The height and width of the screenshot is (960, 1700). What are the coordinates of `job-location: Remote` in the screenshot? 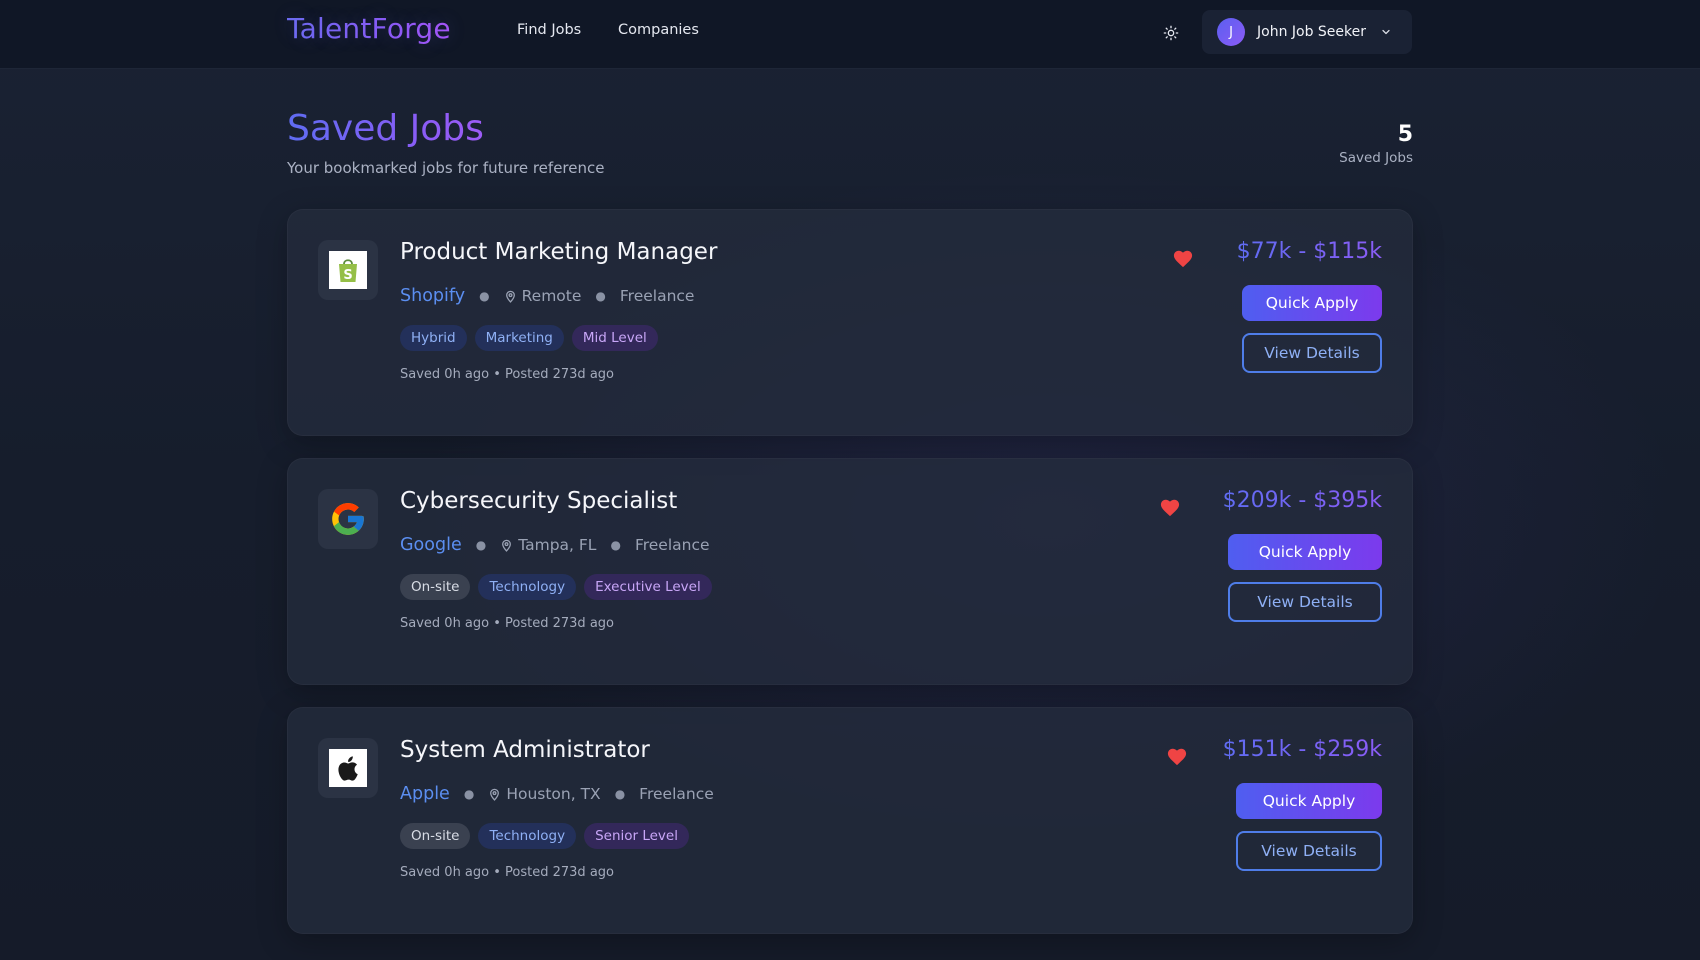 It's located at (551, 296).